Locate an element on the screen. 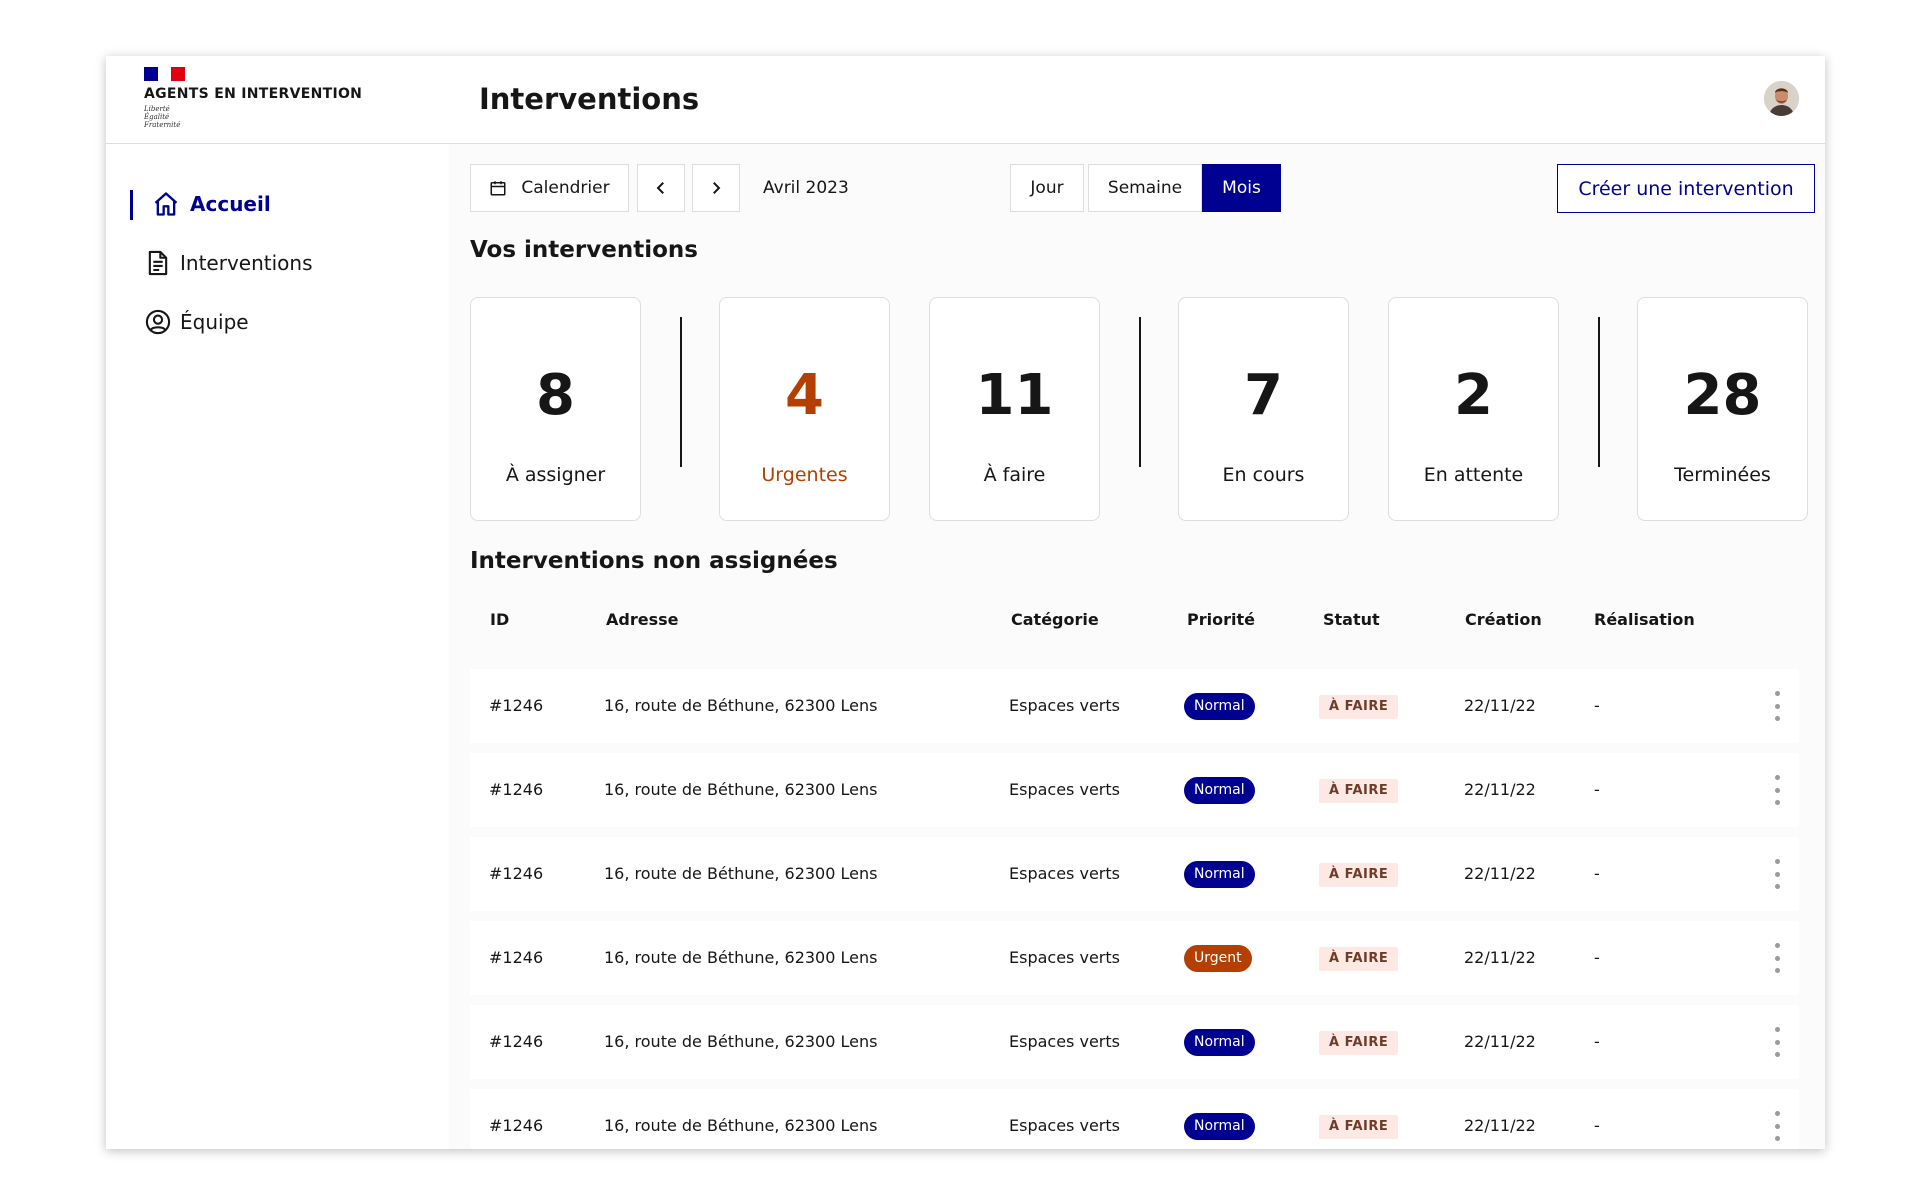  stat-card-urgent: 4 Urgentes is located at coordinates (804, 409).